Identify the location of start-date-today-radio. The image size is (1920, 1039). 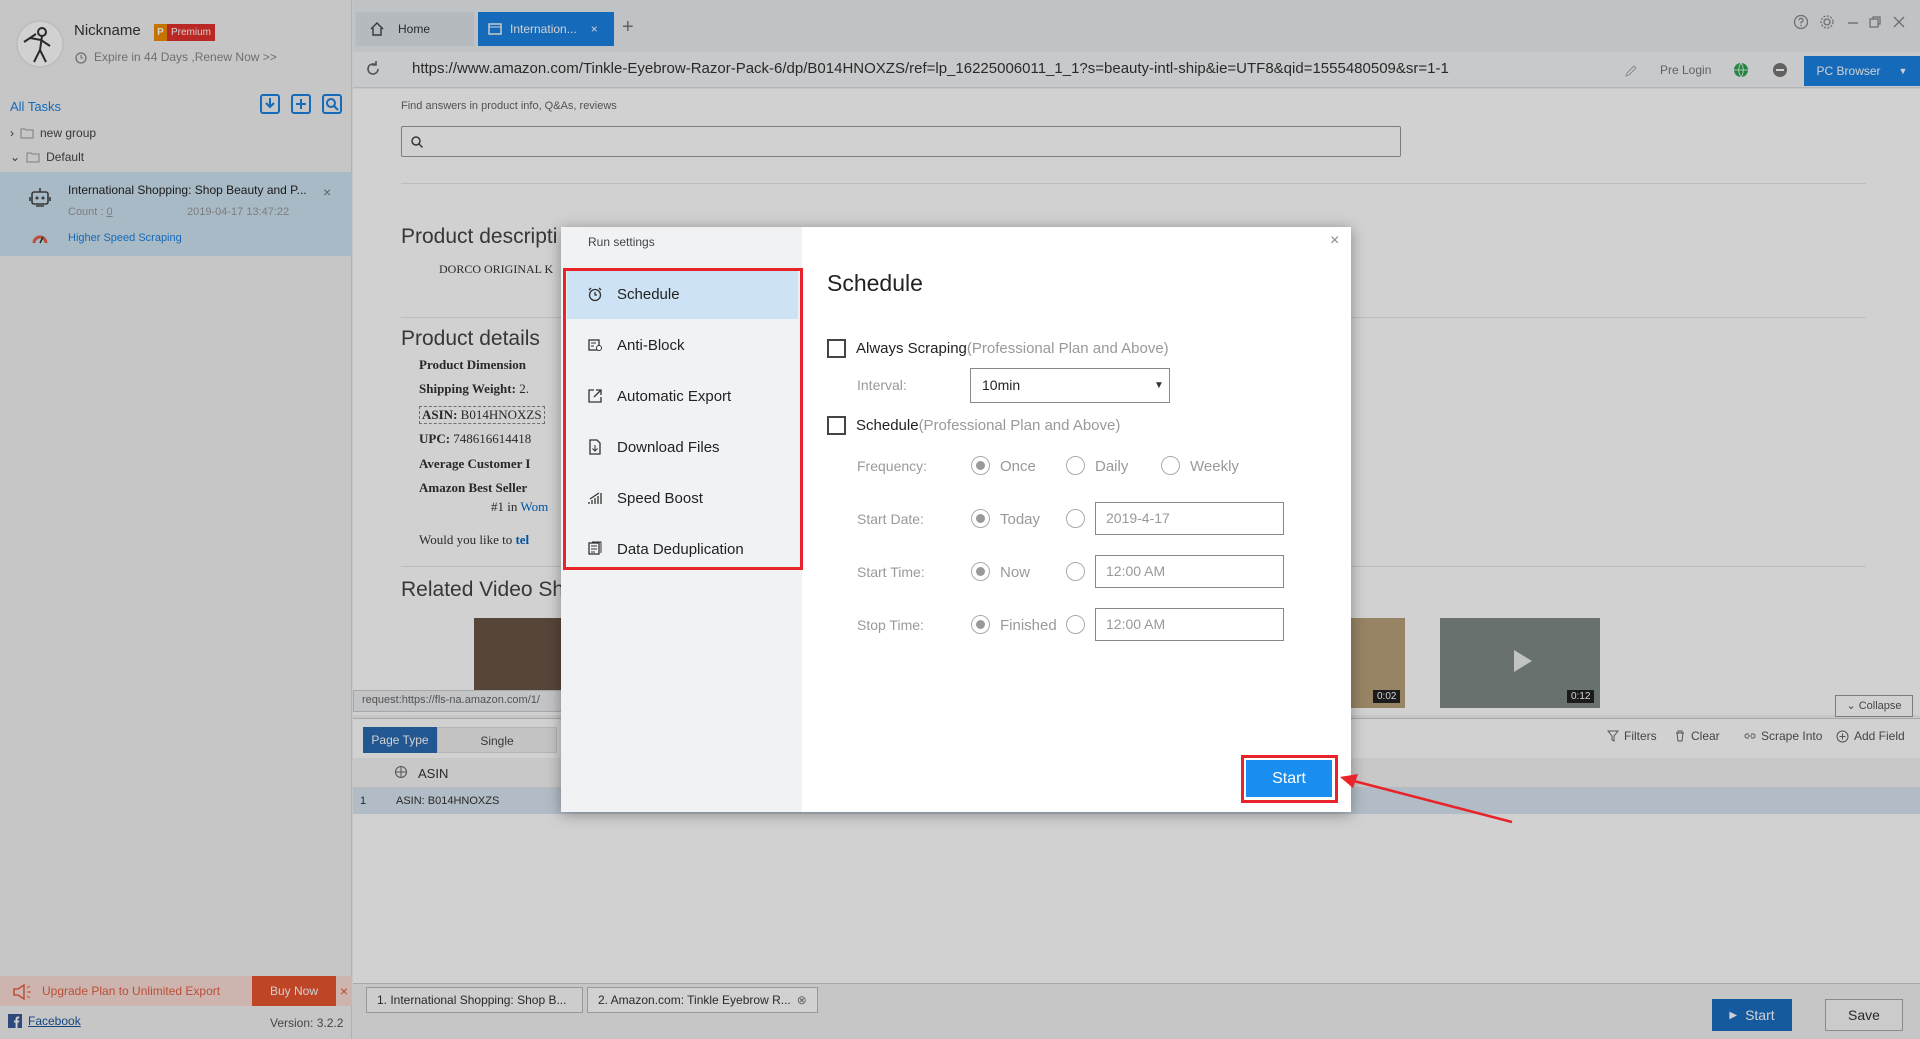
(980, 518).